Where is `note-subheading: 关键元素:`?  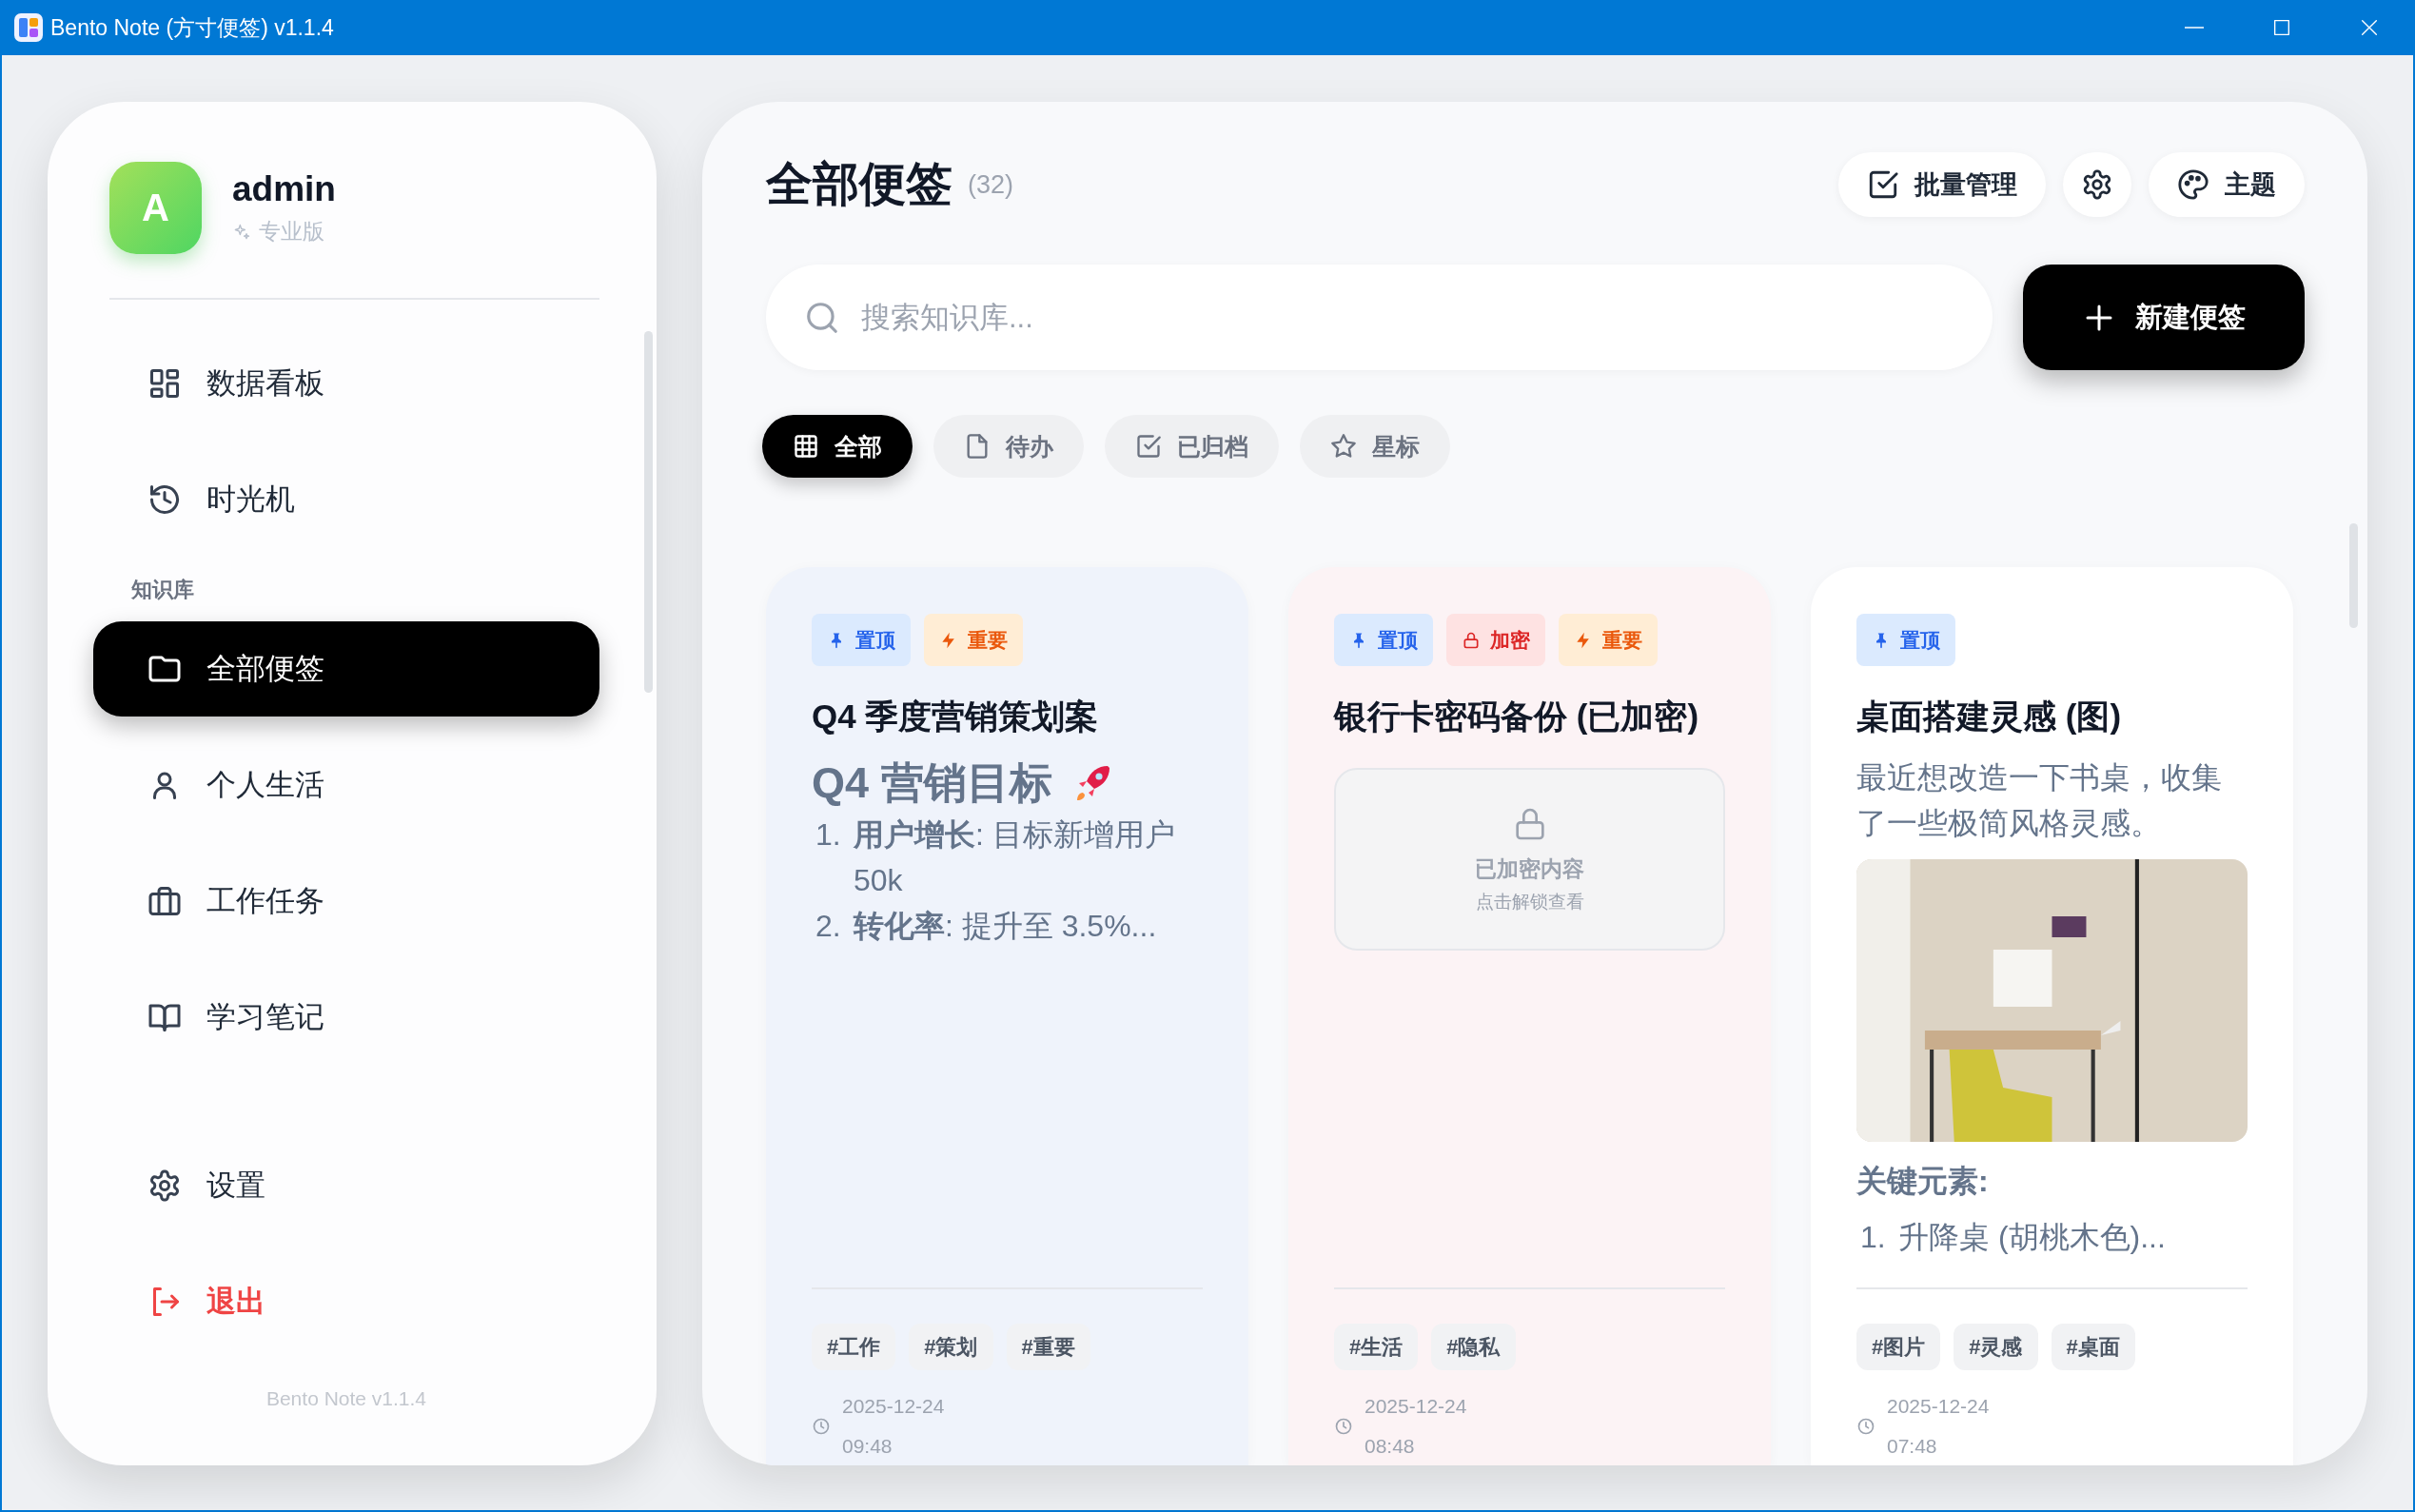 note-subheading: 关键元素: is located at coordinates (1923, 1181).